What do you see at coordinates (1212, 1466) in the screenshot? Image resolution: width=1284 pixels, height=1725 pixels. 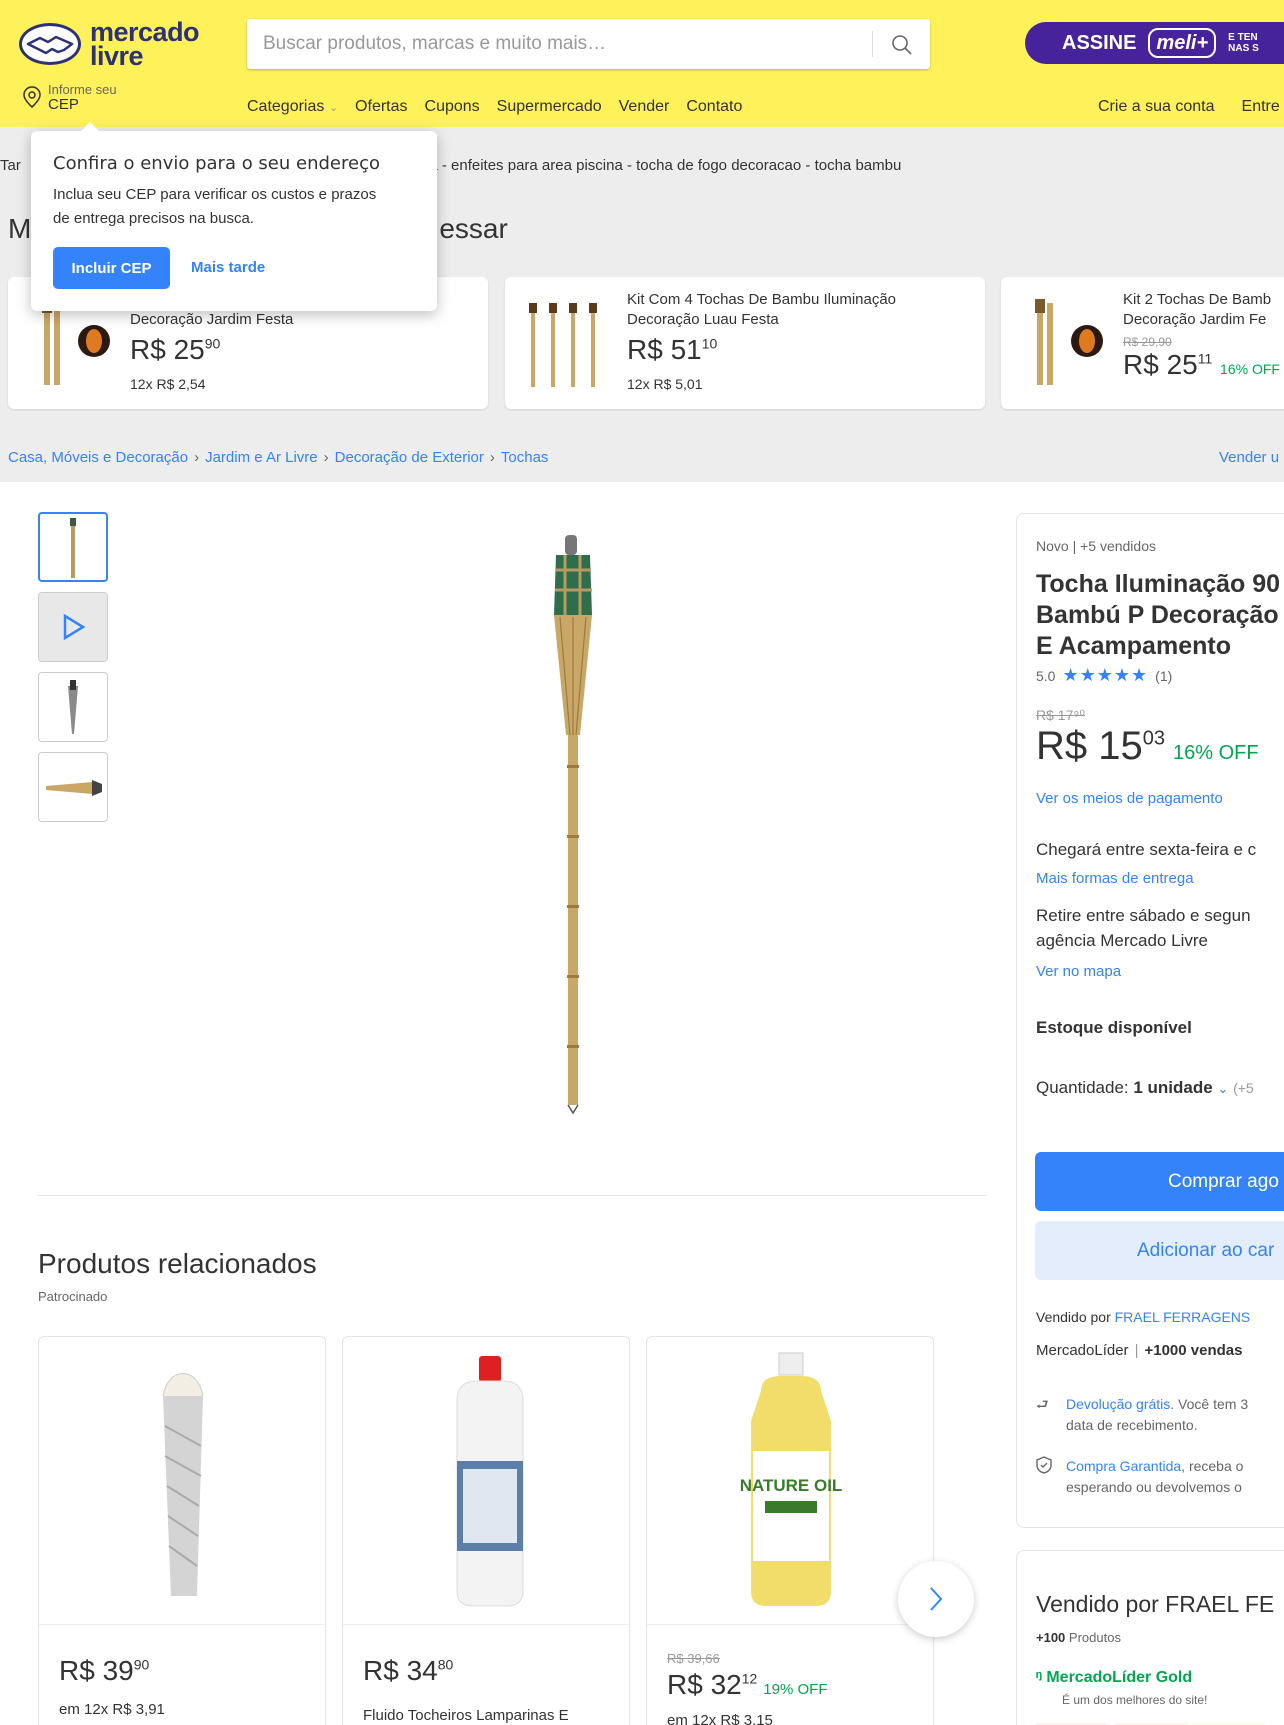 I see `guarantee-text: , receba o` at bounding box center [1212, 1466].